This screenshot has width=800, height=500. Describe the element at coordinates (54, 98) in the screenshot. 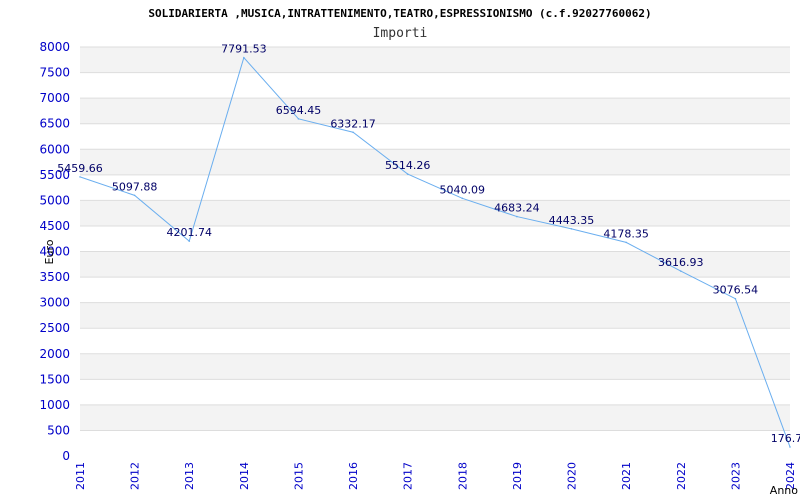

I see `y-tick-label: 7000` at that location.